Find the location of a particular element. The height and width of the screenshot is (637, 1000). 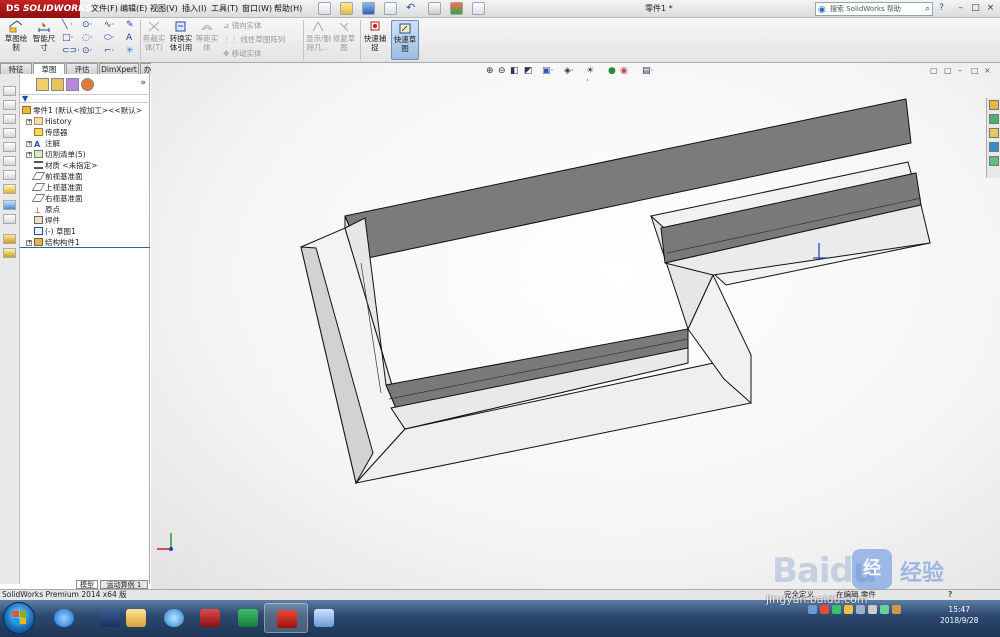

tab-sketch: 草图 is located at coordinates (49, 68).